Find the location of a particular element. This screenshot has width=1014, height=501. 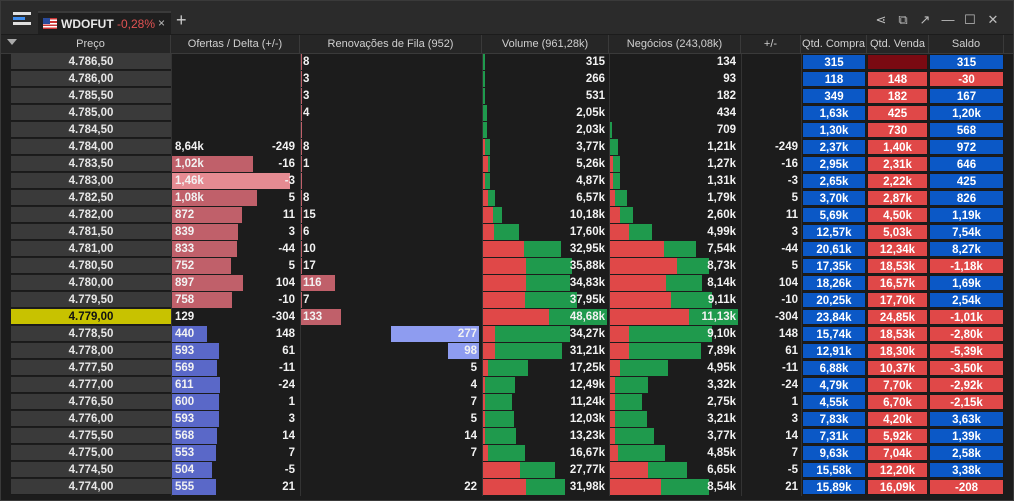

plusminus-value: -304 is located at coordinates (786, 317).